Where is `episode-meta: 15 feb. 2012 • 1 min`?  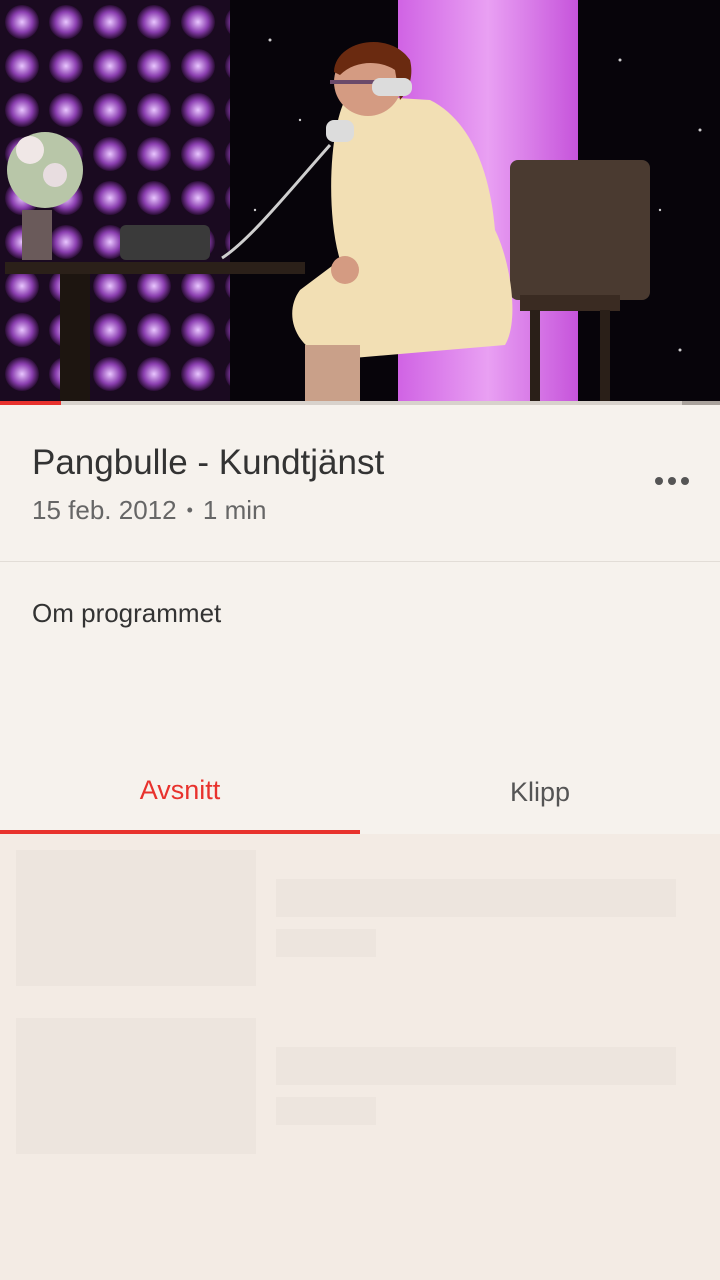 episode-meta: 15 feb. 2012 • 1 min is located at coordinates (149, 510).